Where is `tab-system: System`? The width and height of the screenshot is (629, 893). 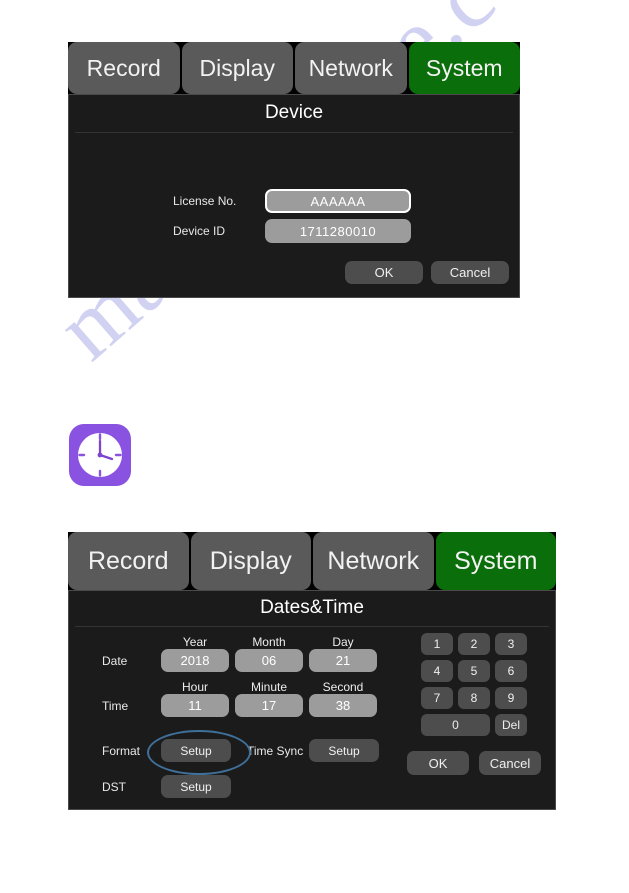
tab-system: System is located at coordinates (464, 68).